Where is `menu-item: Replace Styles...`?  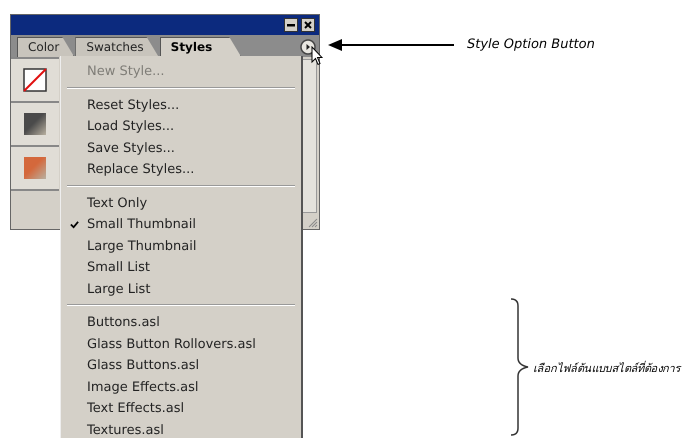 menu-item: Replace Styles... is located at coordinates (140, 170).